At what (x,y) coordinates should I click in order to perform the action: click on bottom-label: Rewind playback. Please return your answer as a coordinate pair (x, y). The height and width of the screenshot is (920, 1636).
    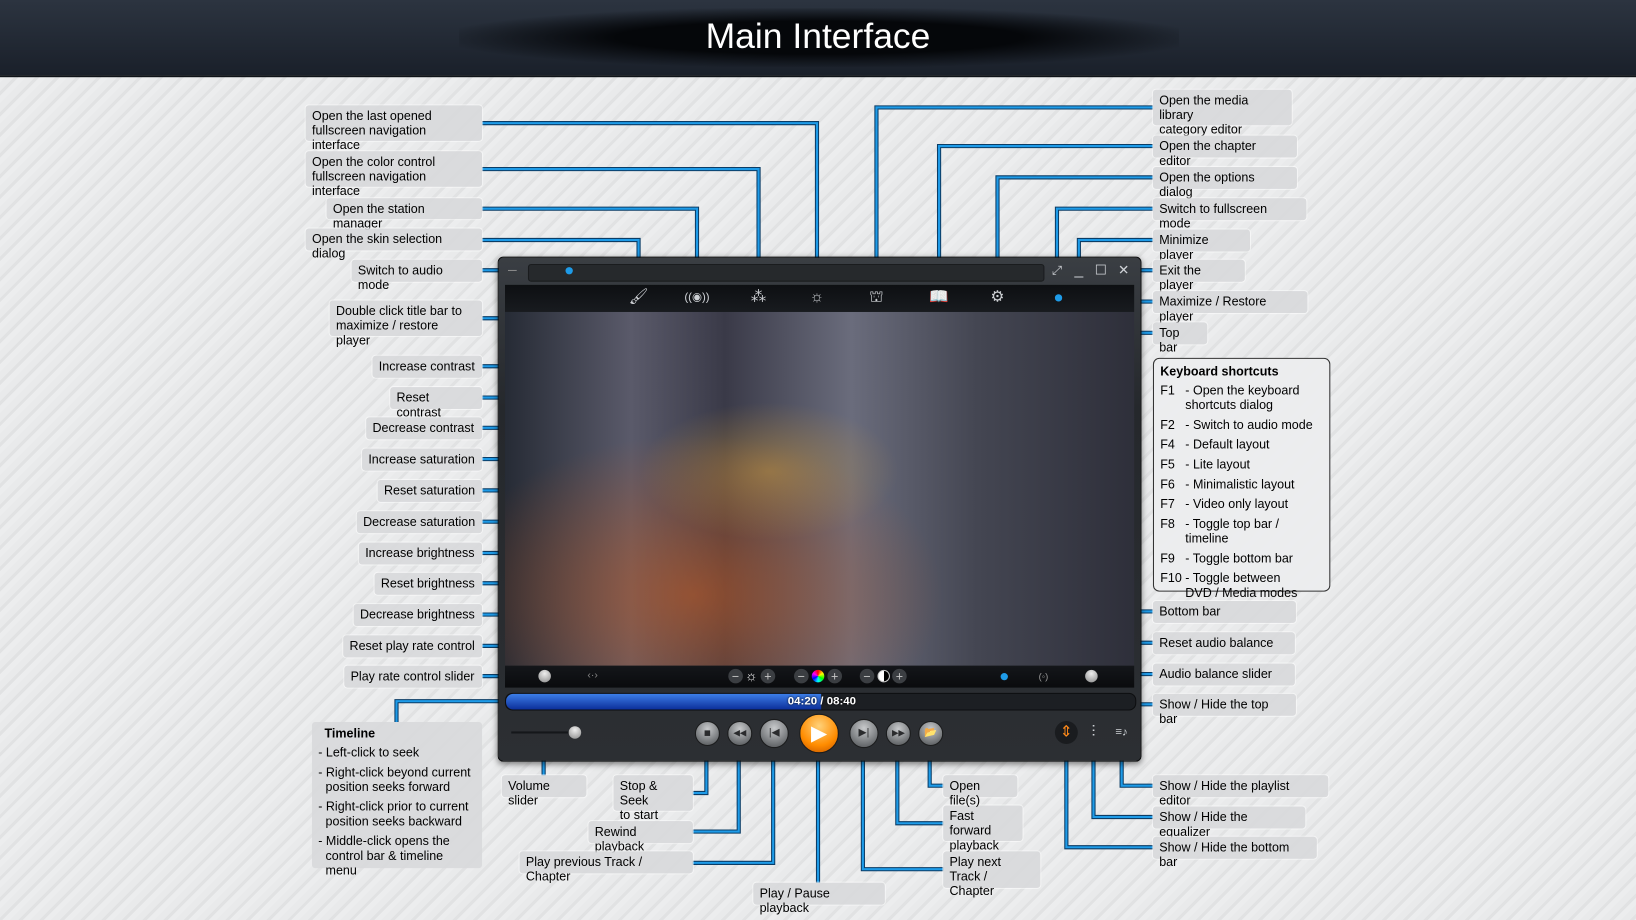
    Looking at the image, I should click on (640, 837).